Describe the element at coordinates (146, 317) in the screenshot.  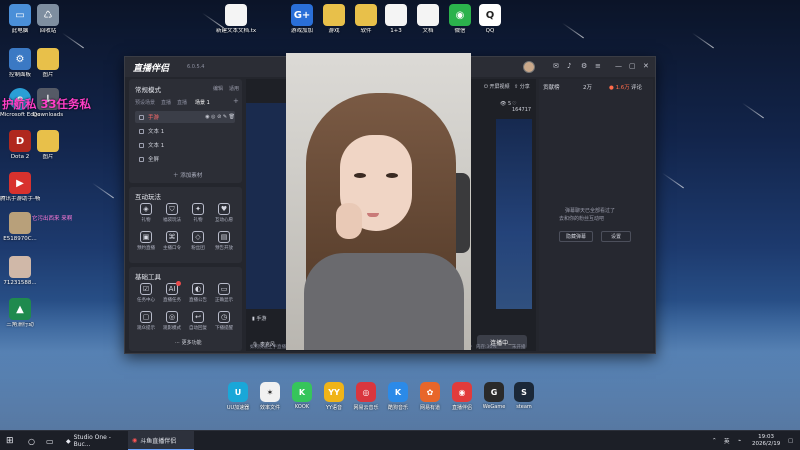
I see `chat-icon: ▢` at that location.